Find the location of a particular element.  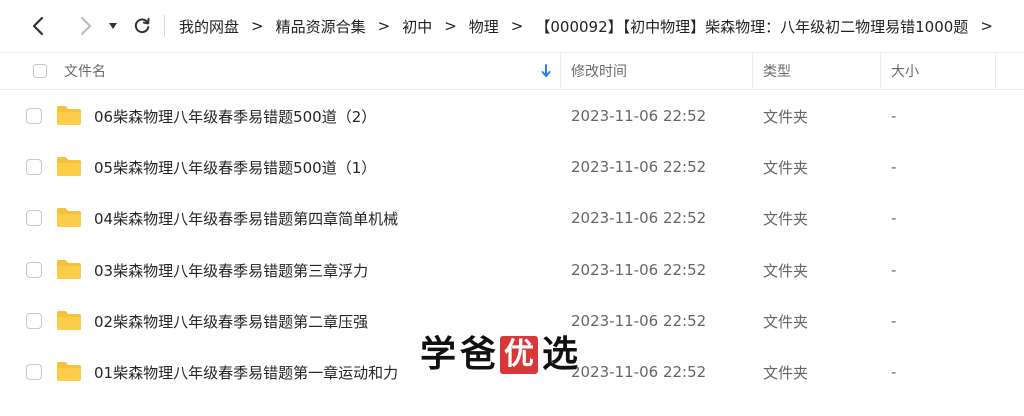

back-button is located at coordinates (38, 26).